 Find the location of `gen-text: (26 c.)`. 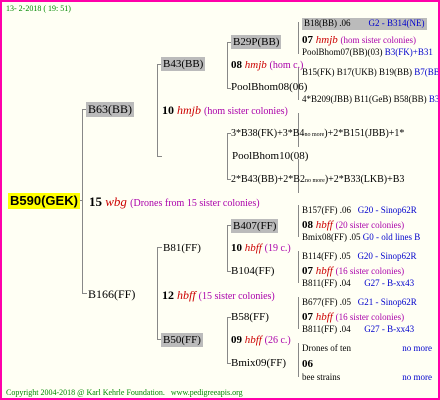

gen-text: (26 c.) is located at coordinates (277, 340).